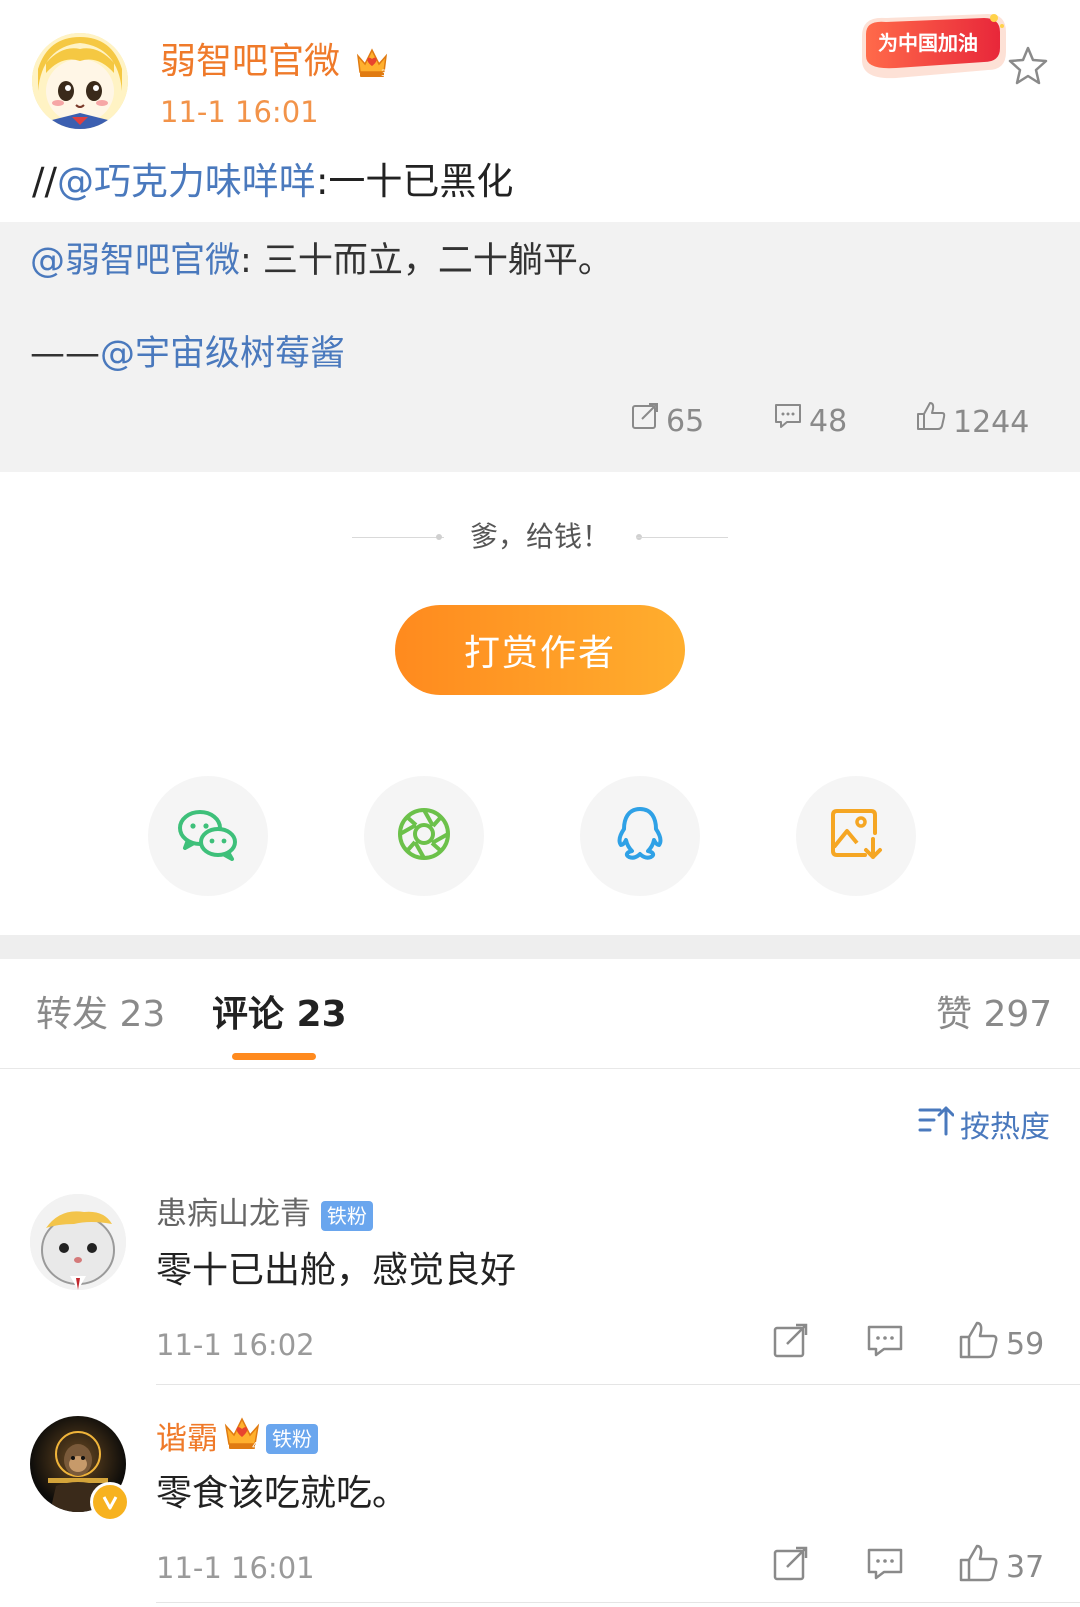 The image size is (1080, 1607). What do you see at coordinates (264, 1214) in the screenshot?
I see `commenter-name: 患病山龙青 铁粉` at bounding box center [264, 1214].